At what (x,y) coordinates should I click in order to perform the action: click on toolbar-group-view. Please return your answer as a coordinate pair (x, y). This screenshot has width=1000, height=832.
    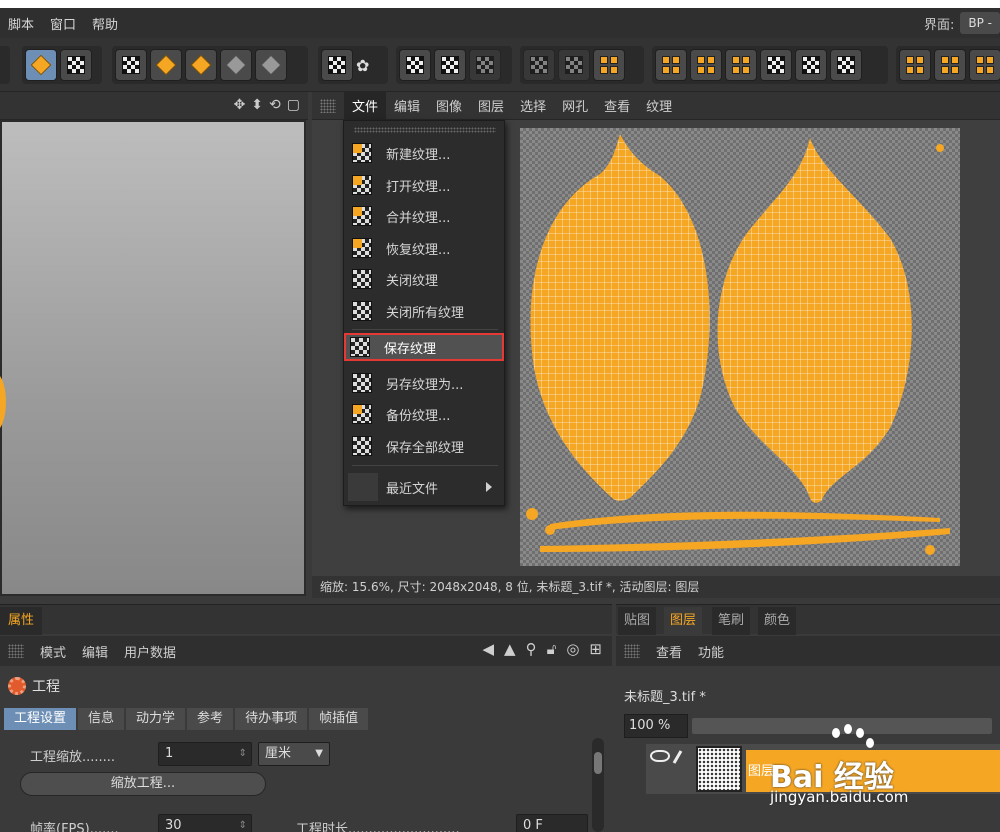
    Looking at the image, I should click on (62, 65).